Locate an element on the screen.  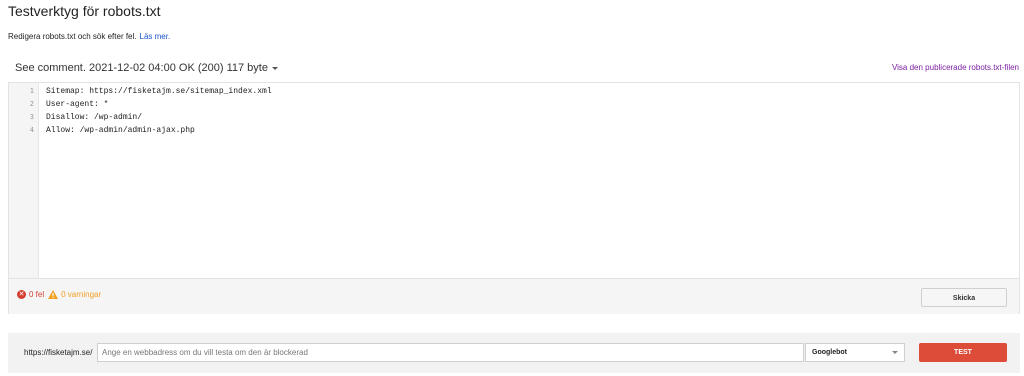
subtitle-text: Redigera robots.txt och sök efter fel. is located at coordinates (72, 36).